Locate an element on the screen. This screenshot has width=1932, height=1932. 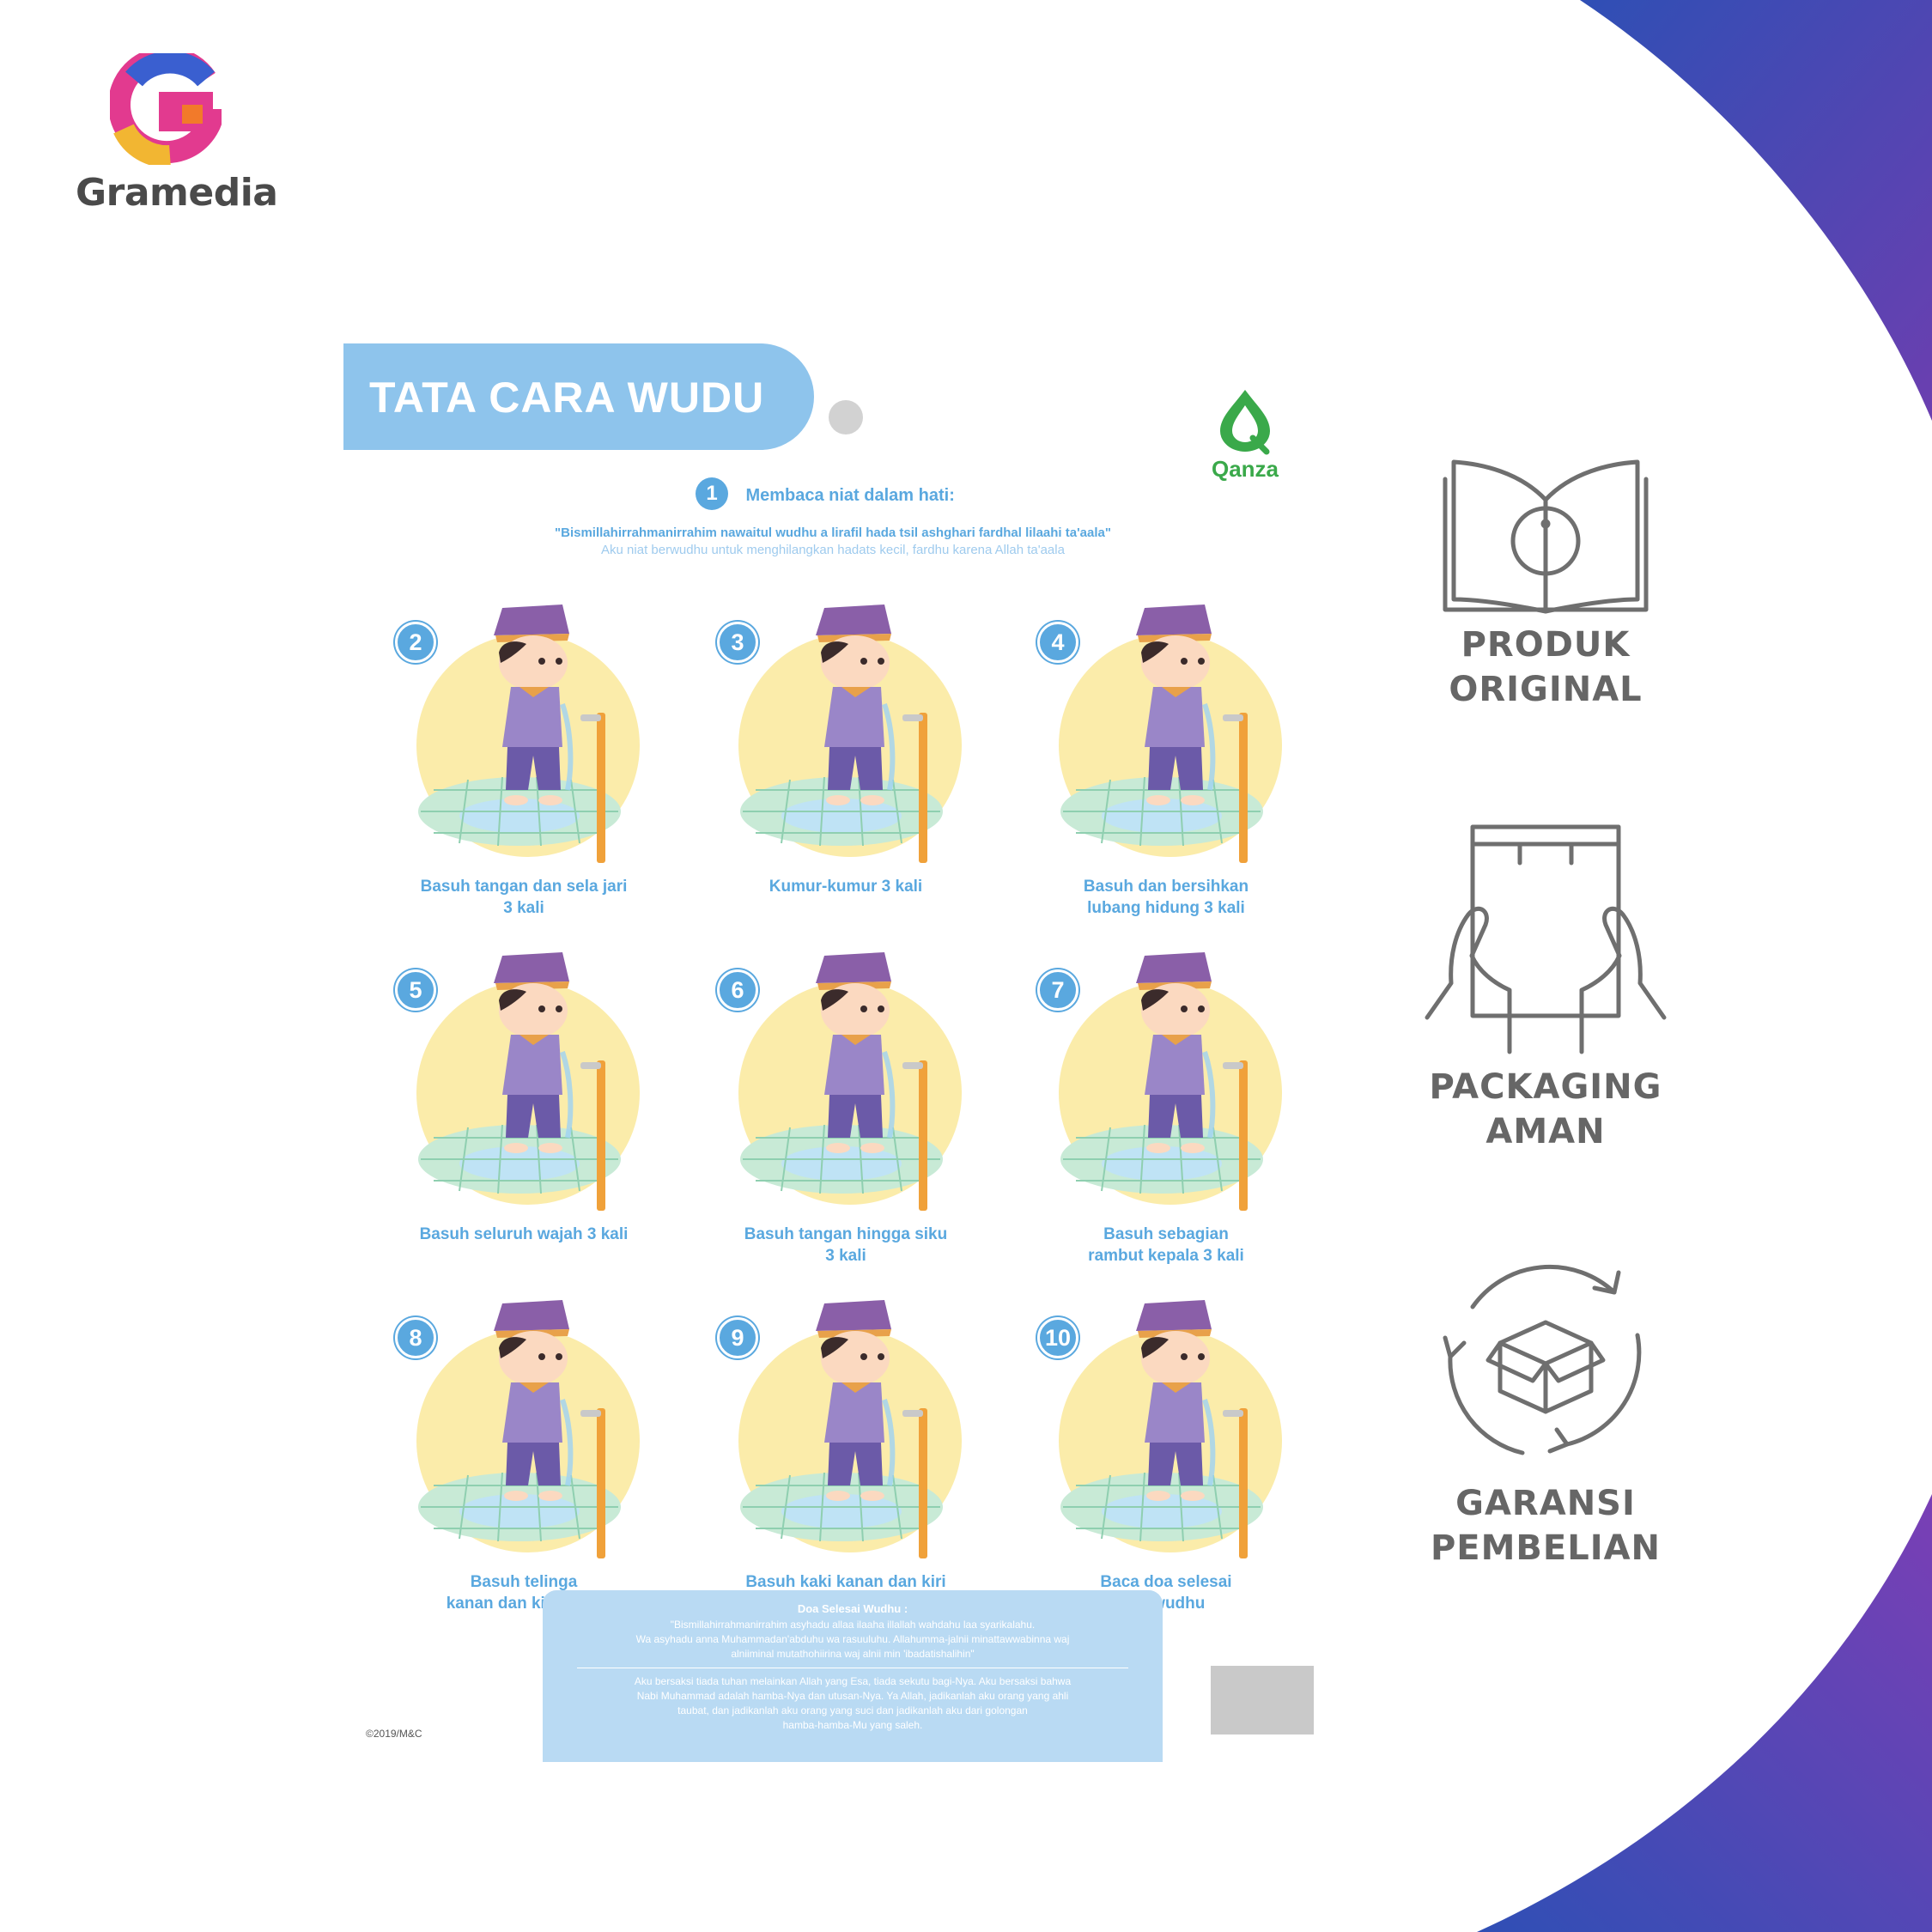
step-caption: Basuh seluruh wajah 3 kali is located at coordinates (523, 1235).